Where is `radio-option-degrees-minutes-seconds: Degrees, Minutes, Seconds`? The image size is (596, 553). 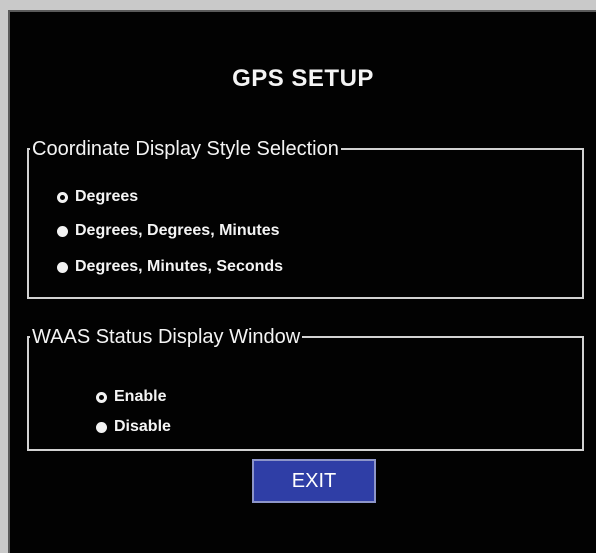
radio-option-degrees-minutes-seconds: Degrees, Minutes, Seconds is located at coordinates (170, 267).